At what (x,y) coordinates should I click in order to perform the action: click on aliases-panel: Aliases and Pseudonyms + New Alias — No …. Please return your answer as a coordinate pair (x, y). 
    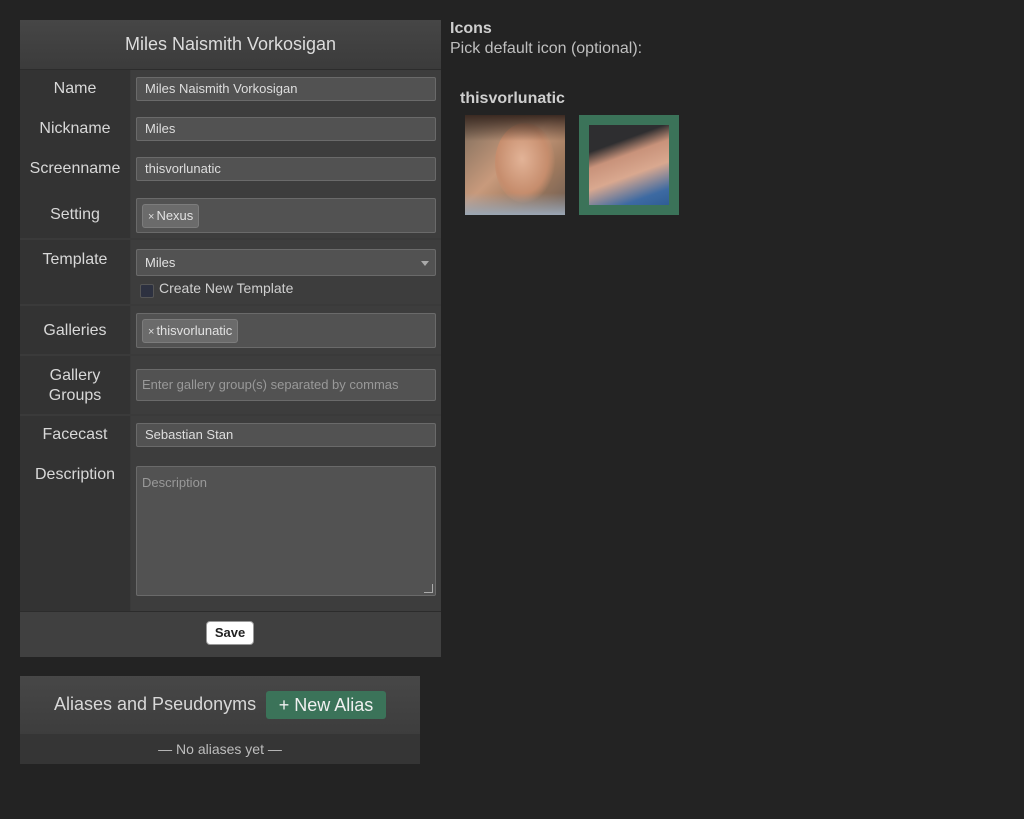
    Looking at the image, I should click on (220, 720).